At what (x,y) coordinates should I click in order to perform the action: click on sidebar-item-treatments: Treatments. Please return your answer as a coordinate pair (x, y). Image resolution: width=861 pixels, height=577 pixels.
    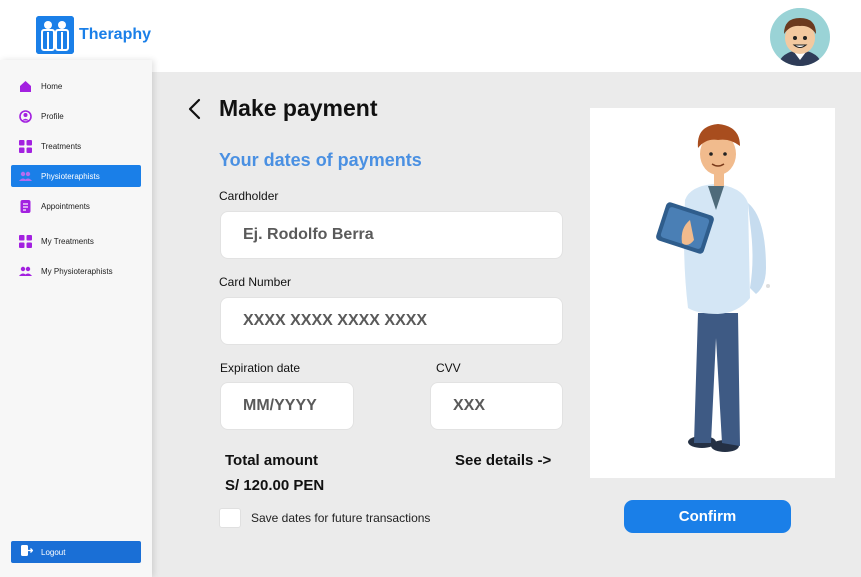
    Looking at the image, I should click on (76, 146).